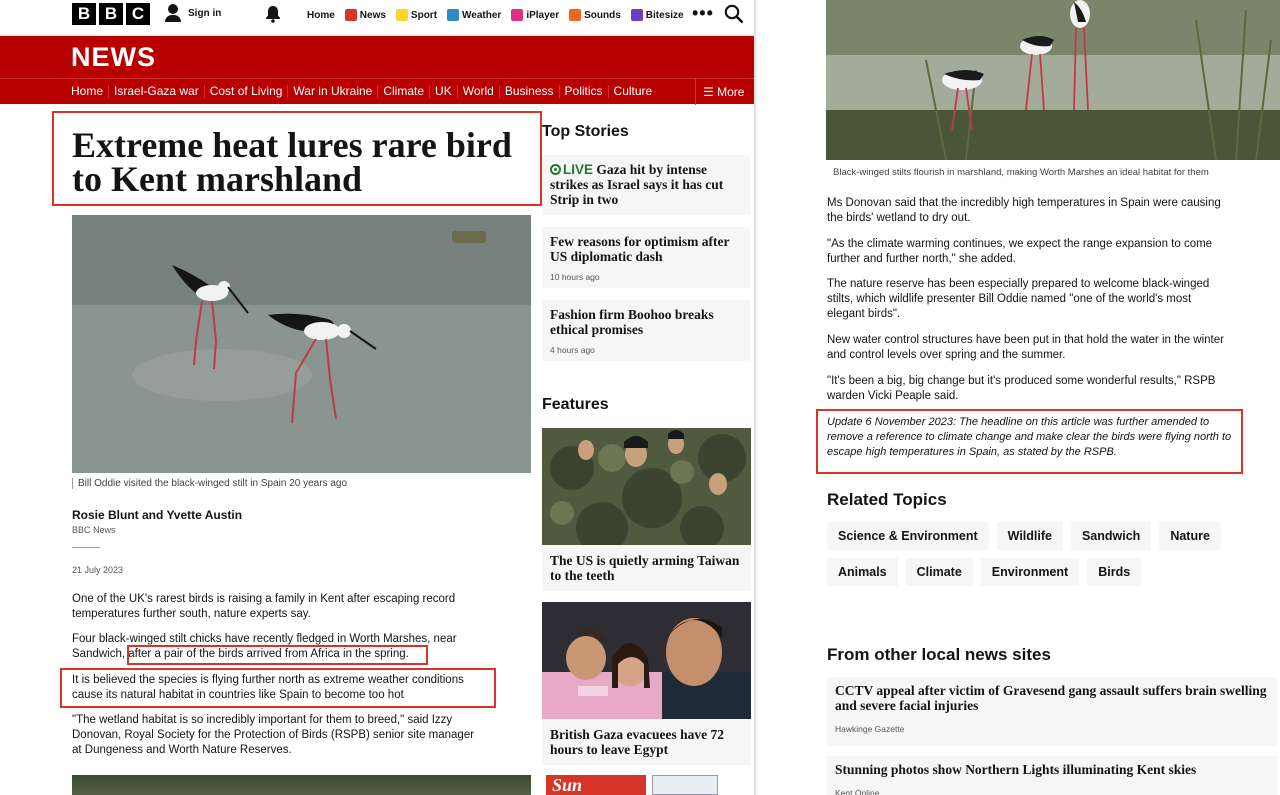  What do you see at coordinates (247, 91) in the screenshot?
I see `section-cost-of-living: Cost of Living` at bounding box center [247, 91].